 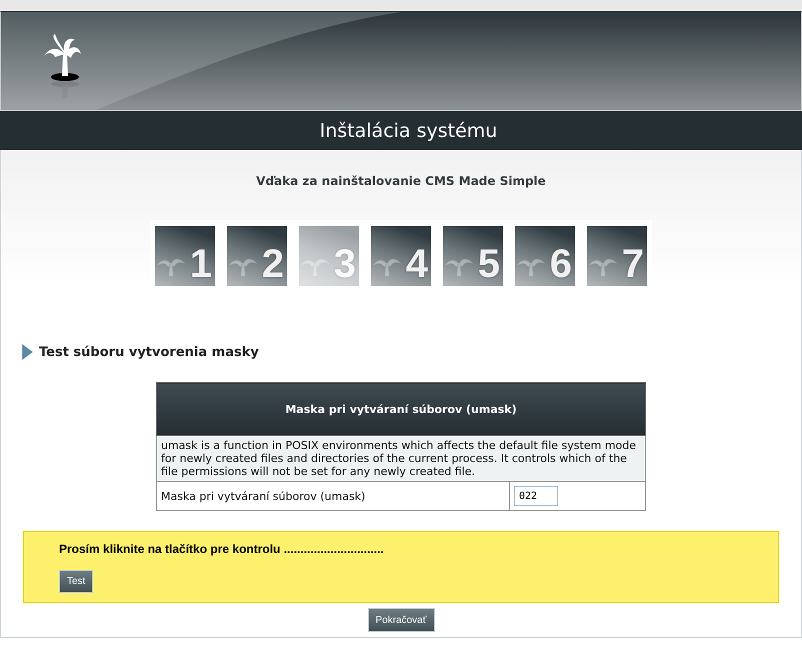 I want to click on arrow-icon, so click(x=27, y=352).